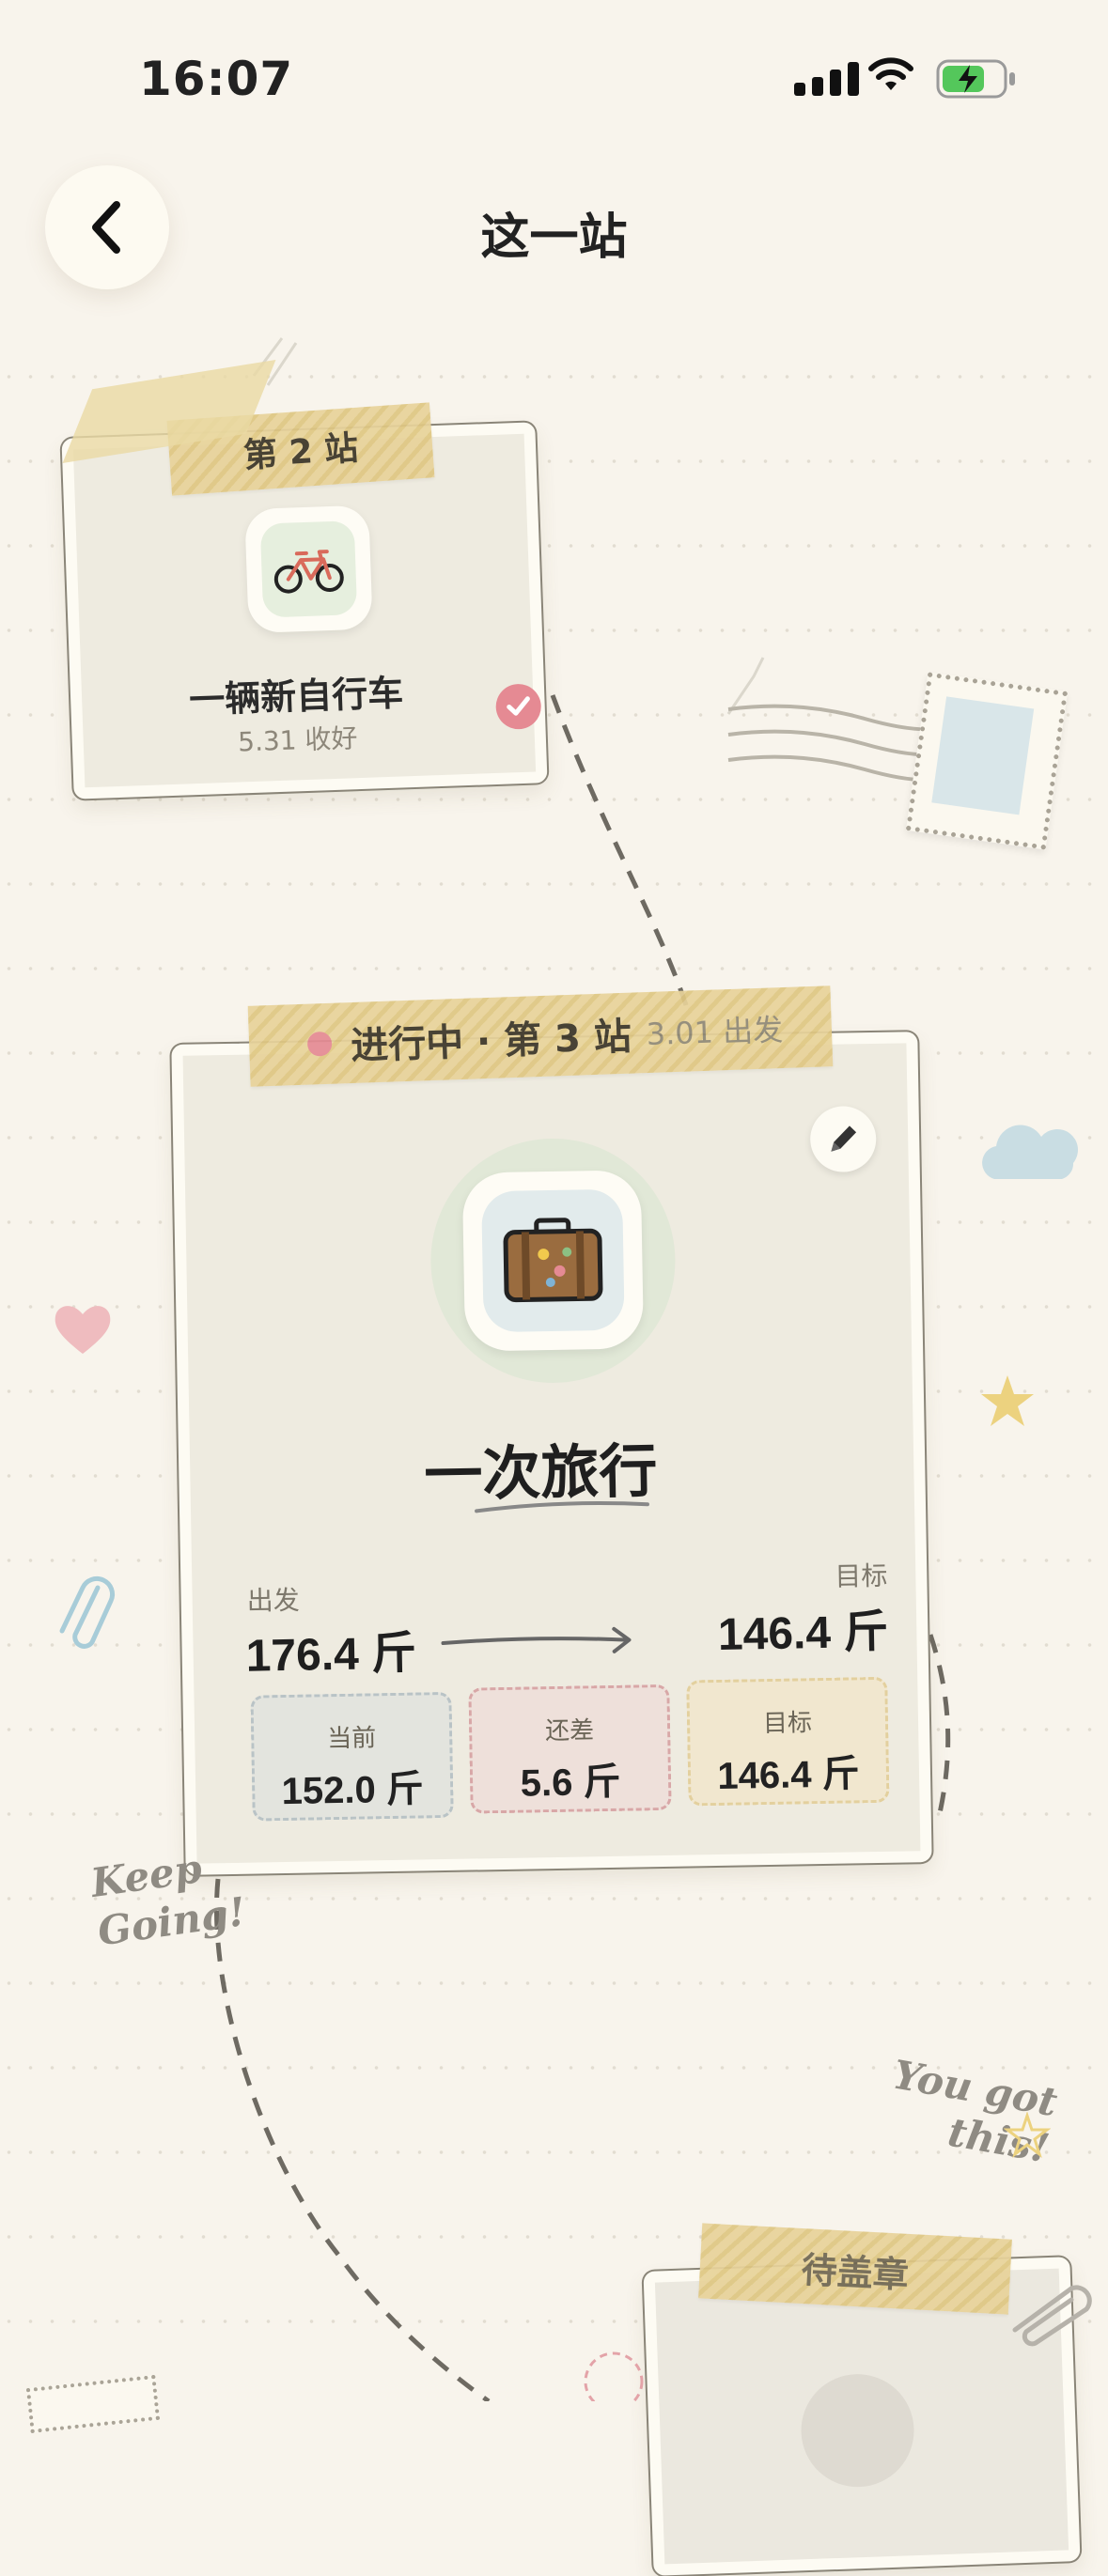  Describe the element at coordinates (857, 2431) in the screenshot. I see `locked-thumbnail-icon` at that location.